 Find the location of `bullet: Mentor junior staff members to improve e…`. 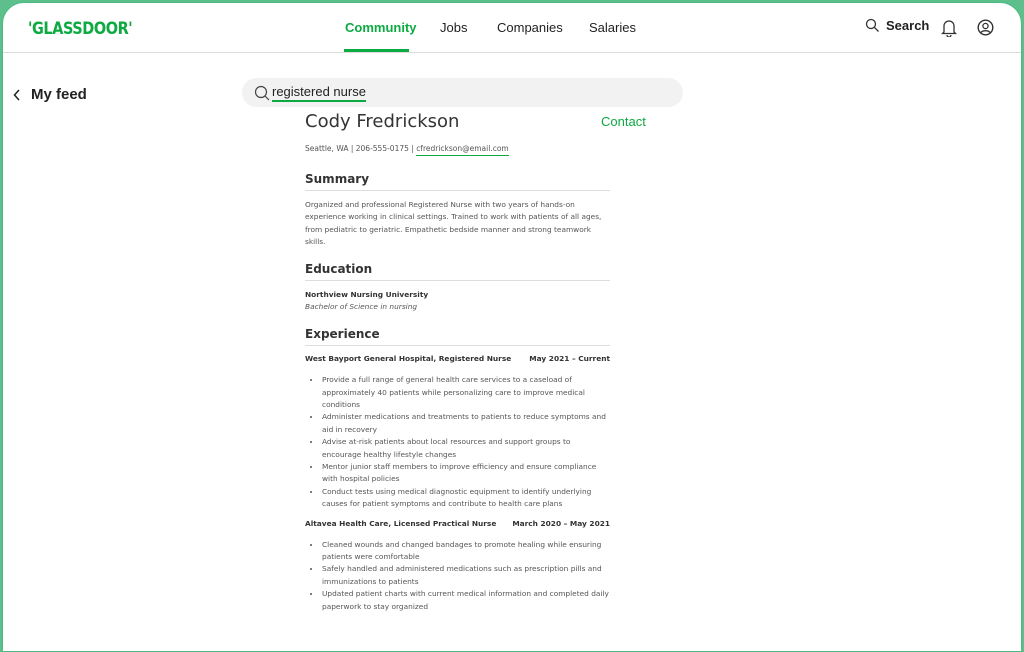

bullet: Mentor junior staff members to improve e… is located at coordinates (465, 473).